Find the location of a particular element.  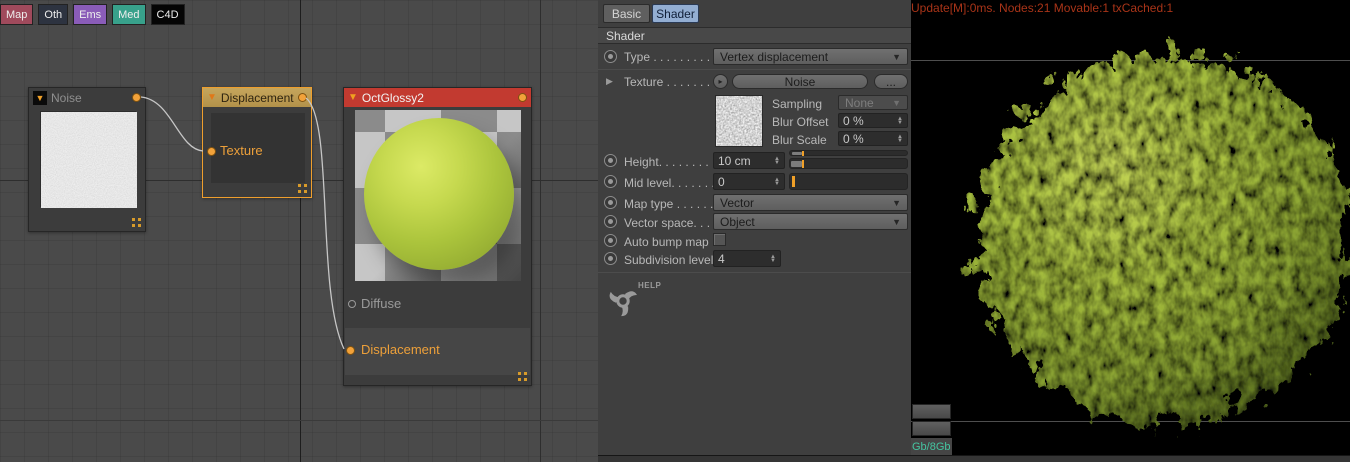

tab-oth: Oth is located at coordinates (53, 14).